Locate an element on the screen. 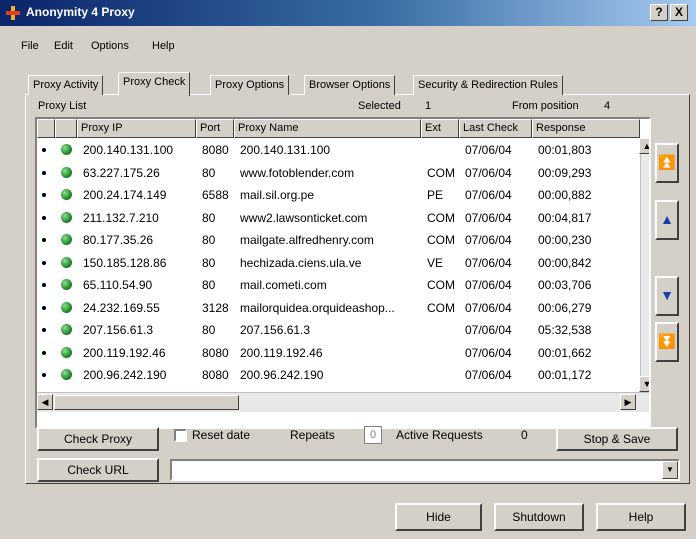 The height and width of the screenshot is (539, 696). move-to-top-button: ⏫ is located at coordinates (667, 163).